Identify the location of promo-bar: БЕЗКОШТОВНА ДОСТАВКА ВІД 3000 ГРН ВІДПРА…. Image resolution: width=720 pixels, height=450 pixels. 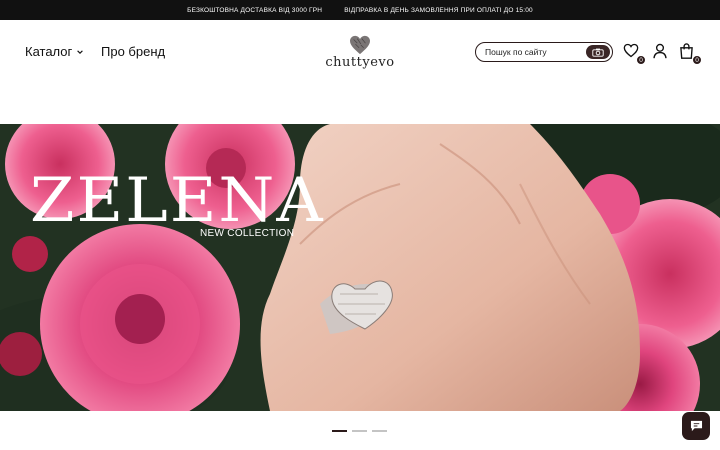
(360, 10).